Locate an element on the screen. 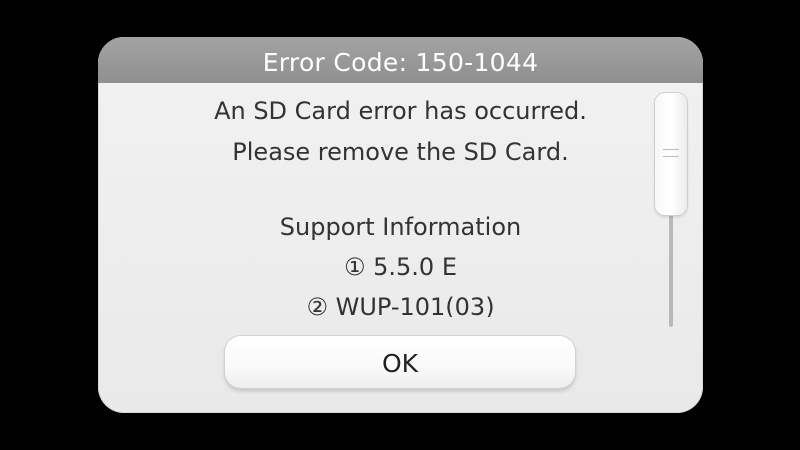  support-heading: Support Information is located at coordinates (400, 227).